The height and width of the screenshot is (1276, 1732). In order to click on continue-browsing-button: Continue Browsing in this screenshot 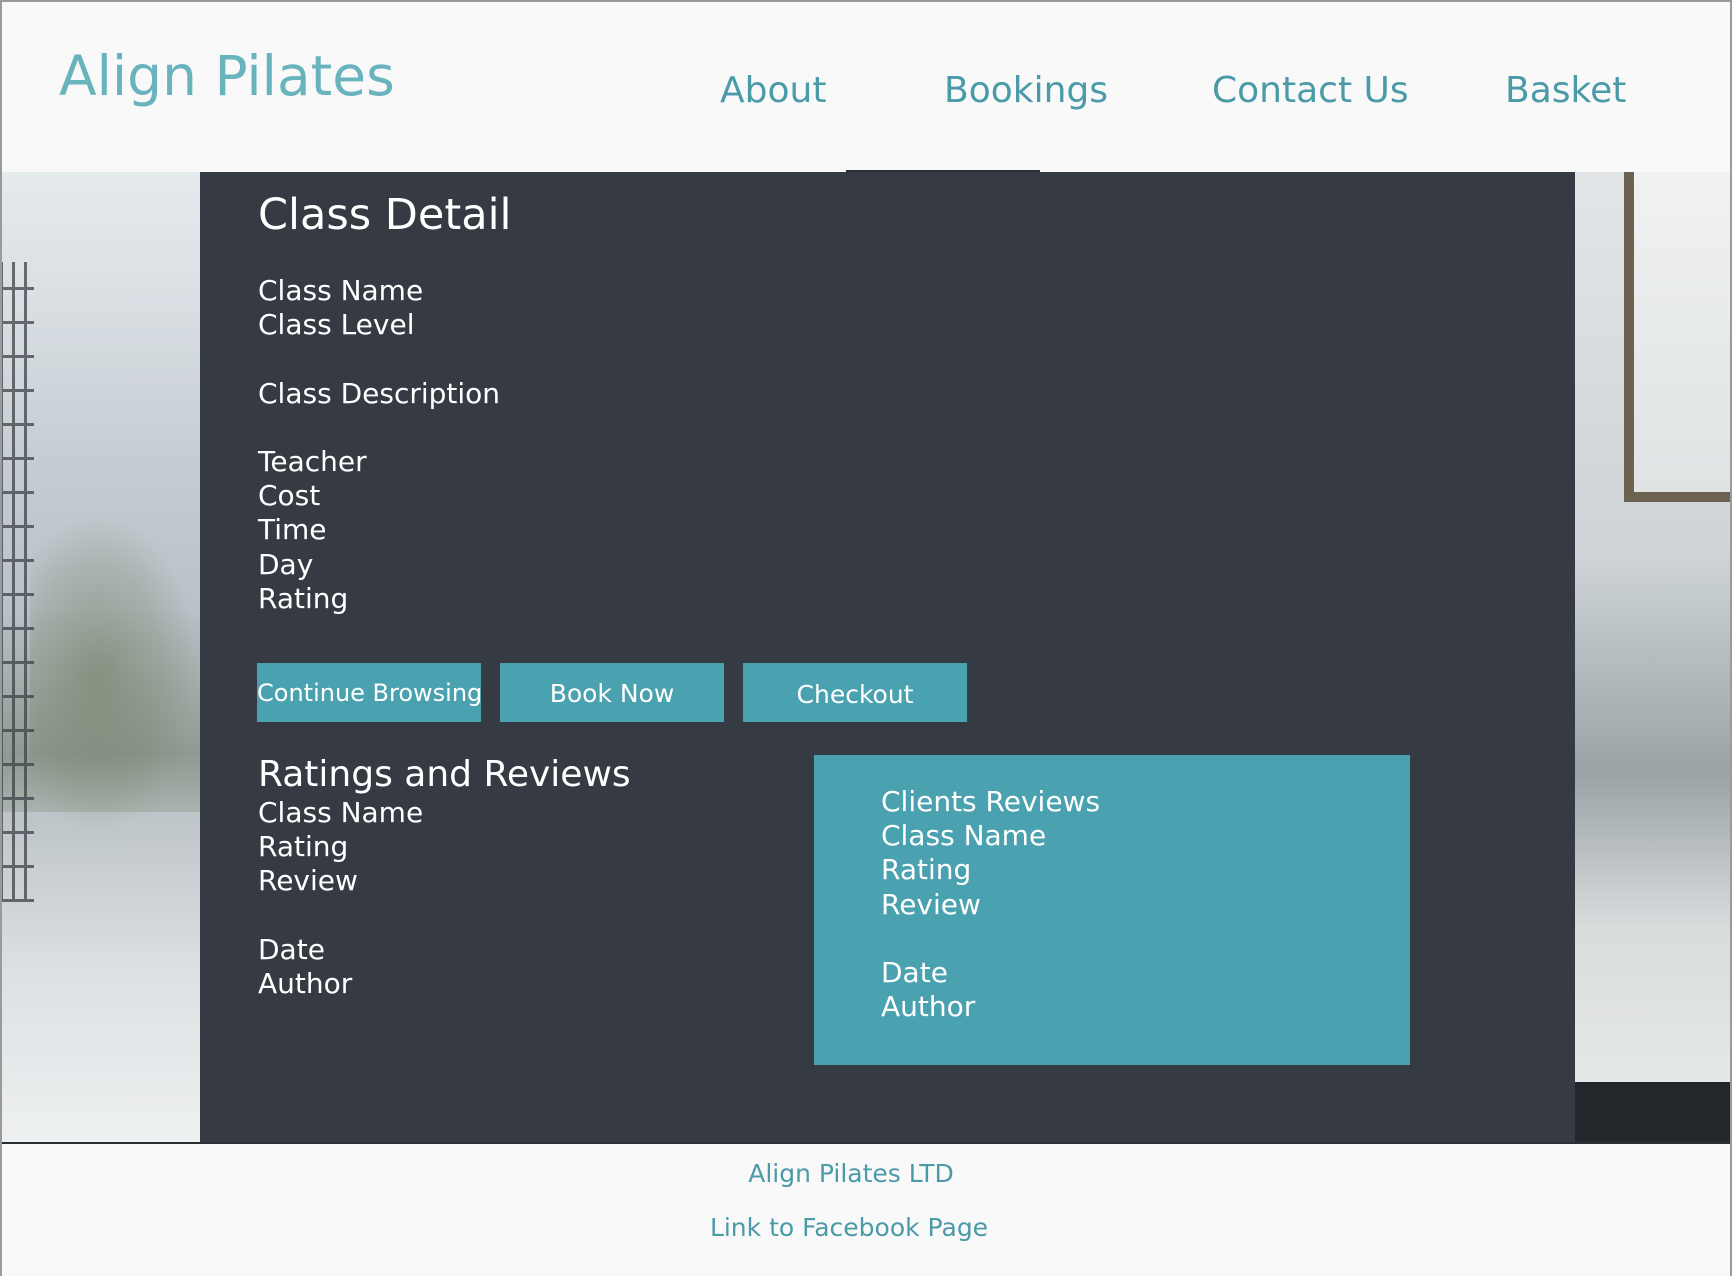, I will do `click(369, 692)`.